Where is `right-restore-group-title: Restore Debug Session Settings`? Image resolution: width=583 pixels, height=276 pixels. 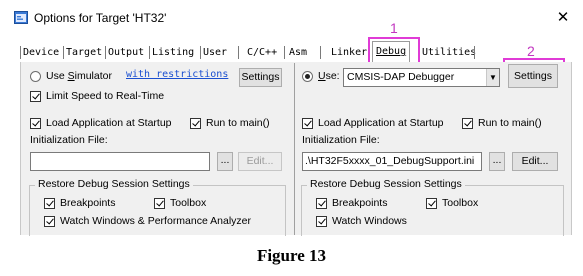 right-restore-group-title: Restore Debug Session Settings is located at coordinates (386, 184).